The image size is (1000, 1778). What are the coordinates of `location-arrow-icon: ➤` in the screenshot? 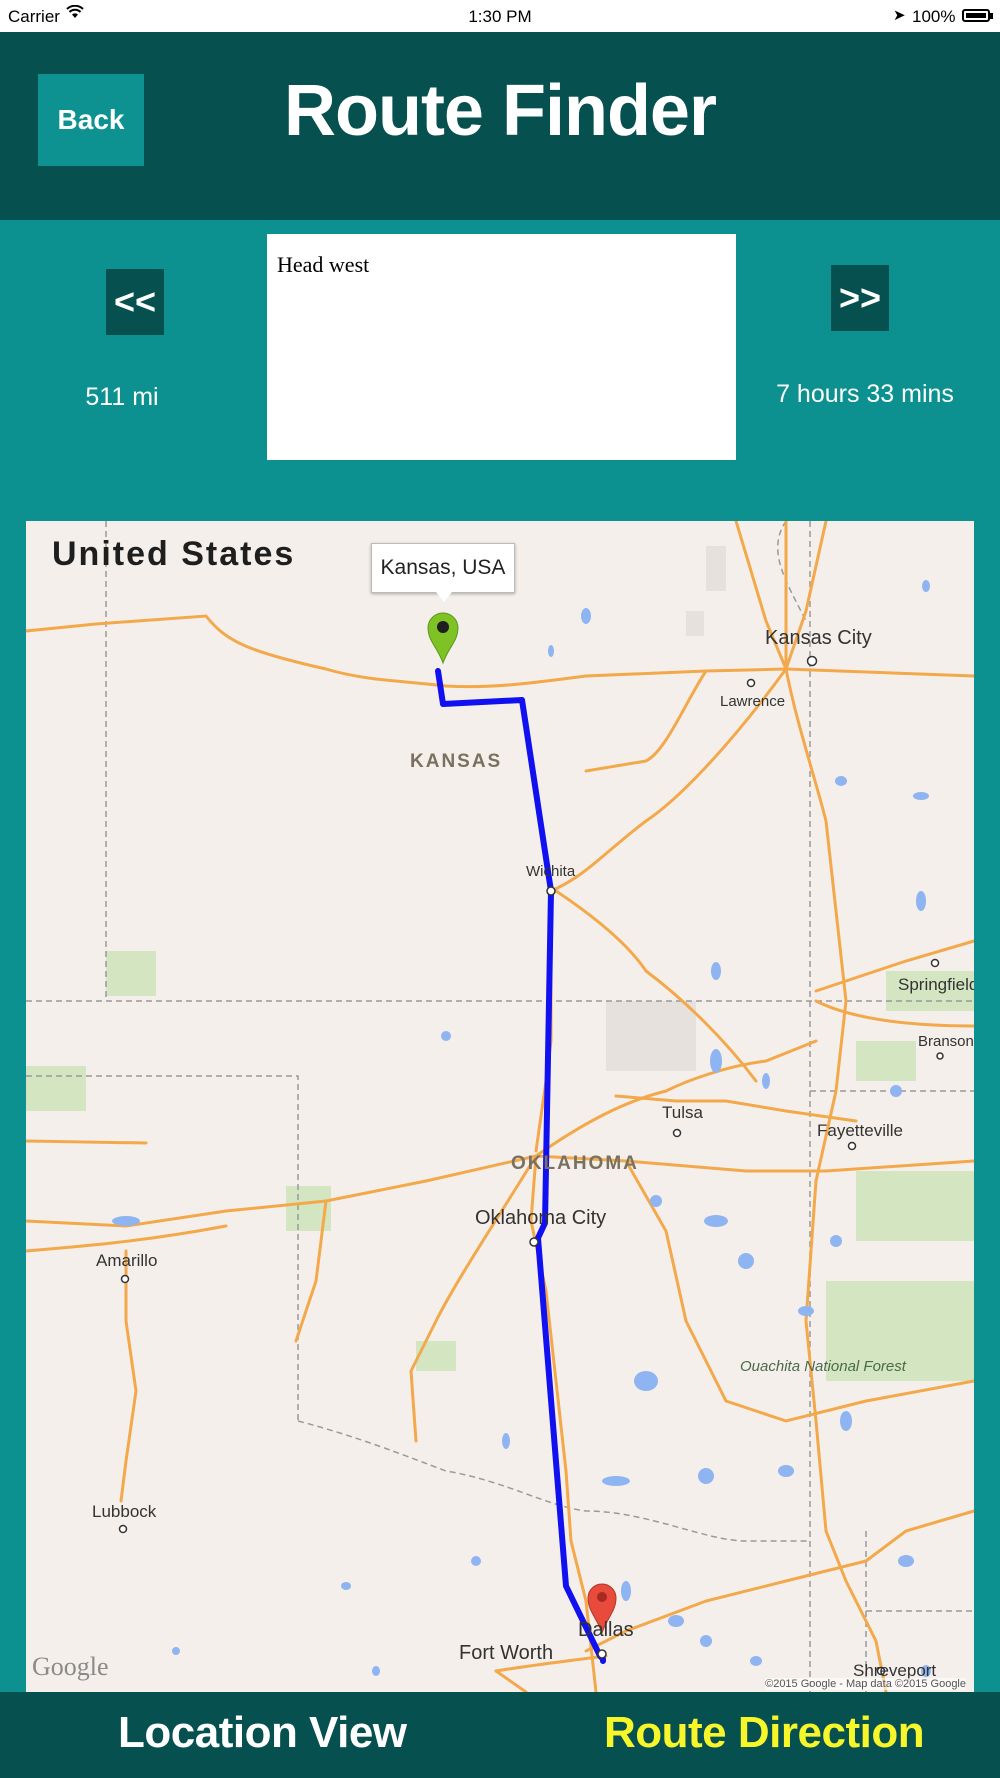 It's located at (899, 15).